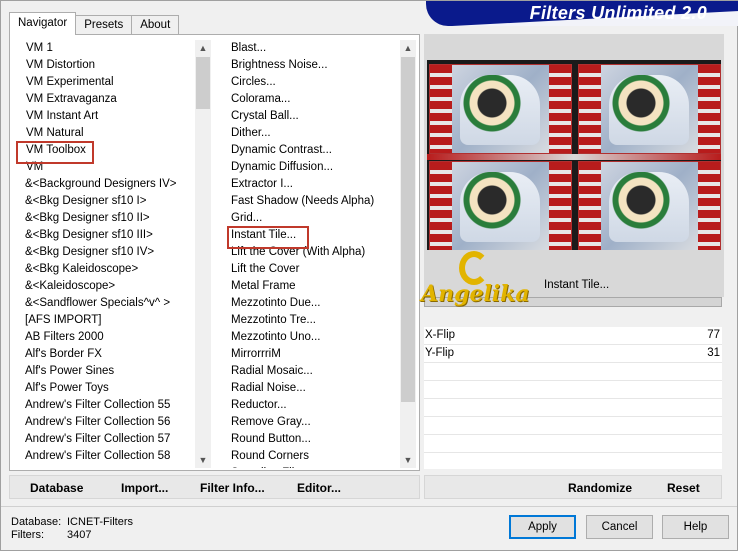 This screenshot has height=551, width=738. What do you see at coordinates (104, 388) in the screenshot?
I see `category-item: Alf's Power Toys` at bounding box center [104, 388].